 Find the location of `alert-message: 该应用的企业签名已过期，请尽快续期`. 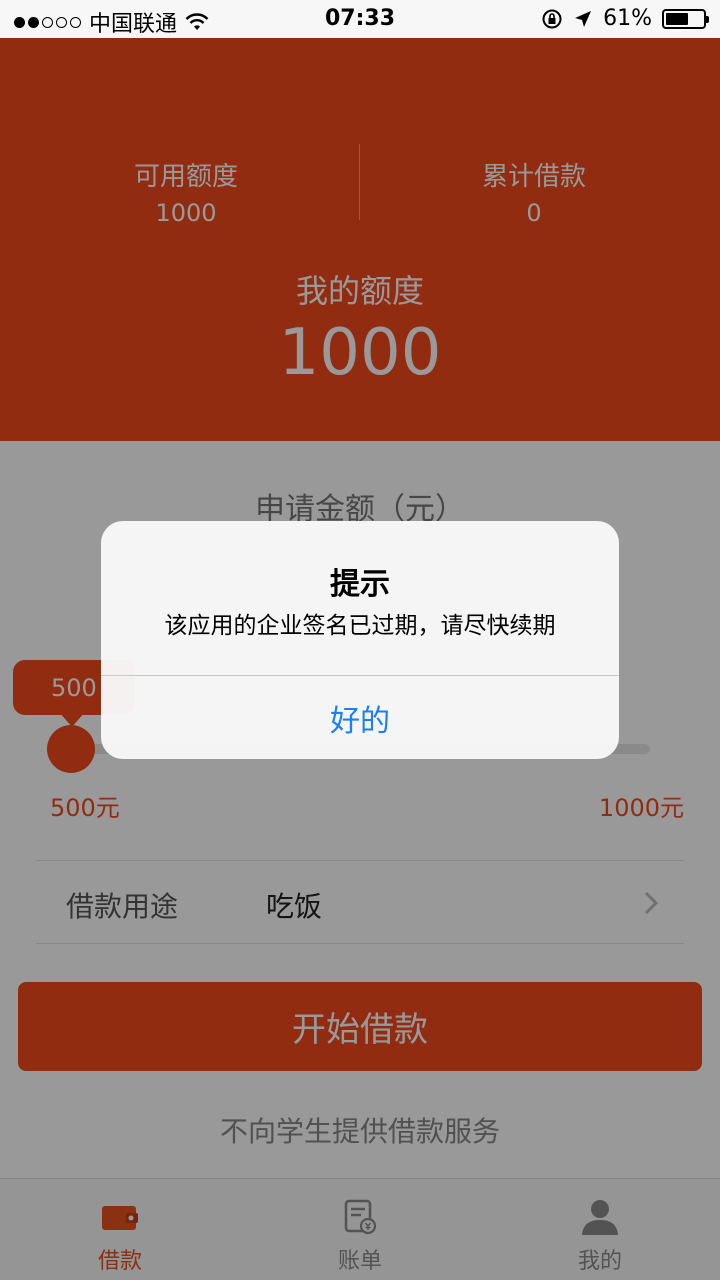

alert-message: 该应用的企业签名已过期，请尽快续期 is located at coordinates (360, 626).